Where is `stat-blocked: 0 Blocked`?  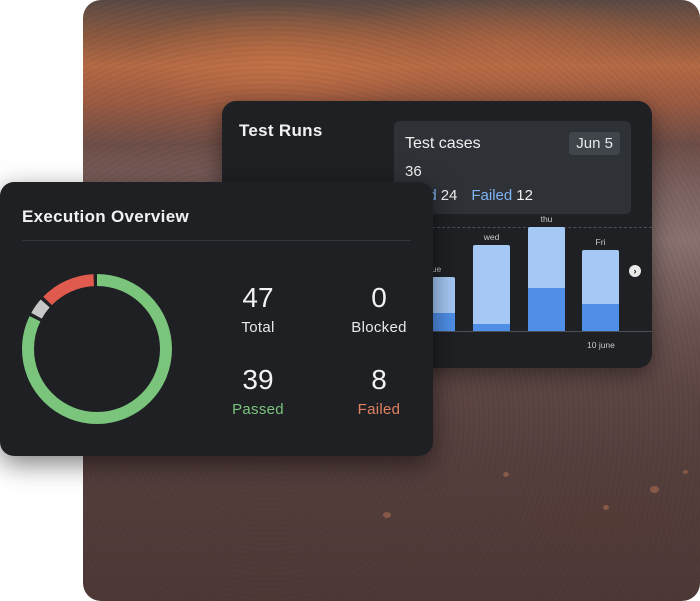
stat-blocked: 0 Blocked is located at coordinates (379, 309).